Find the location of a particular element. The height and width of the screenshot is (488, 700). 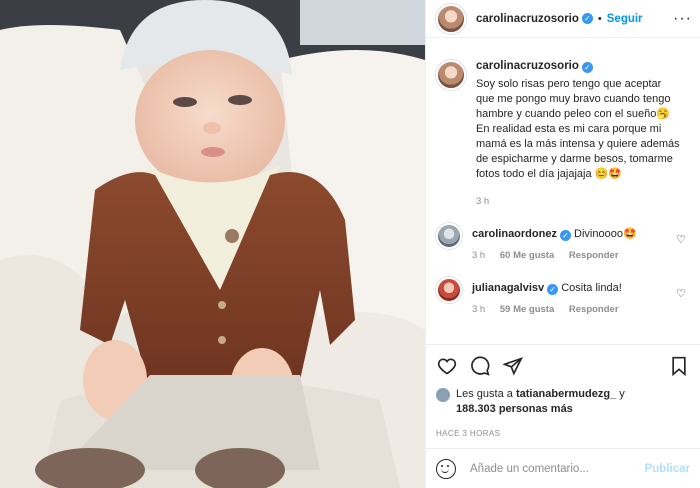

bookmark-icon is located at coordinates (679, 366).